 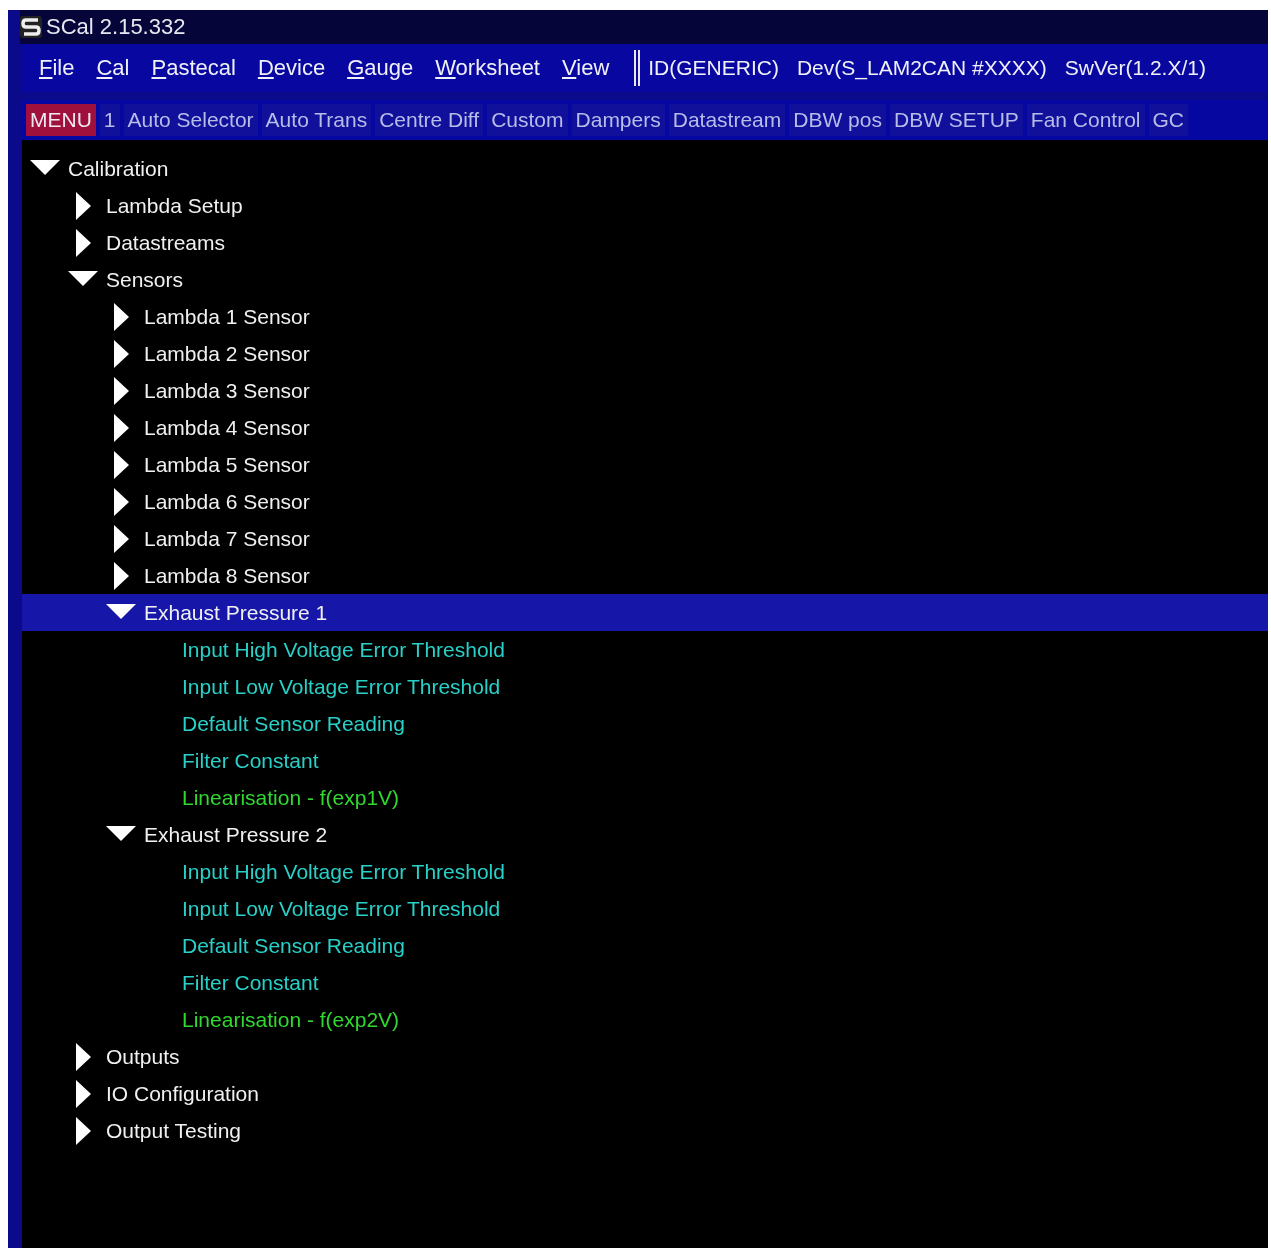 I want to click on tree-folder: Exhaust Pressure 2, so click(x=236, y=834).